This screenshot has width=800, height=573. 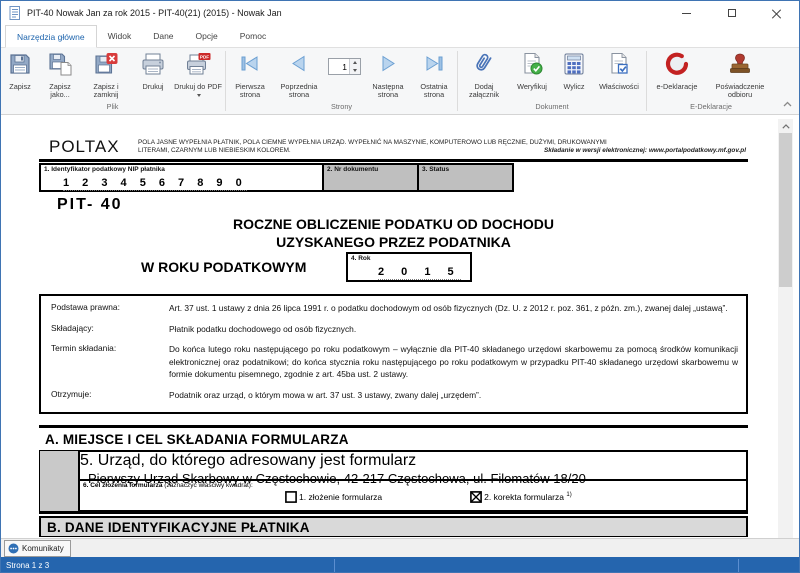 I want to click on save-button: Zapisz, so click(x=20, y=70).